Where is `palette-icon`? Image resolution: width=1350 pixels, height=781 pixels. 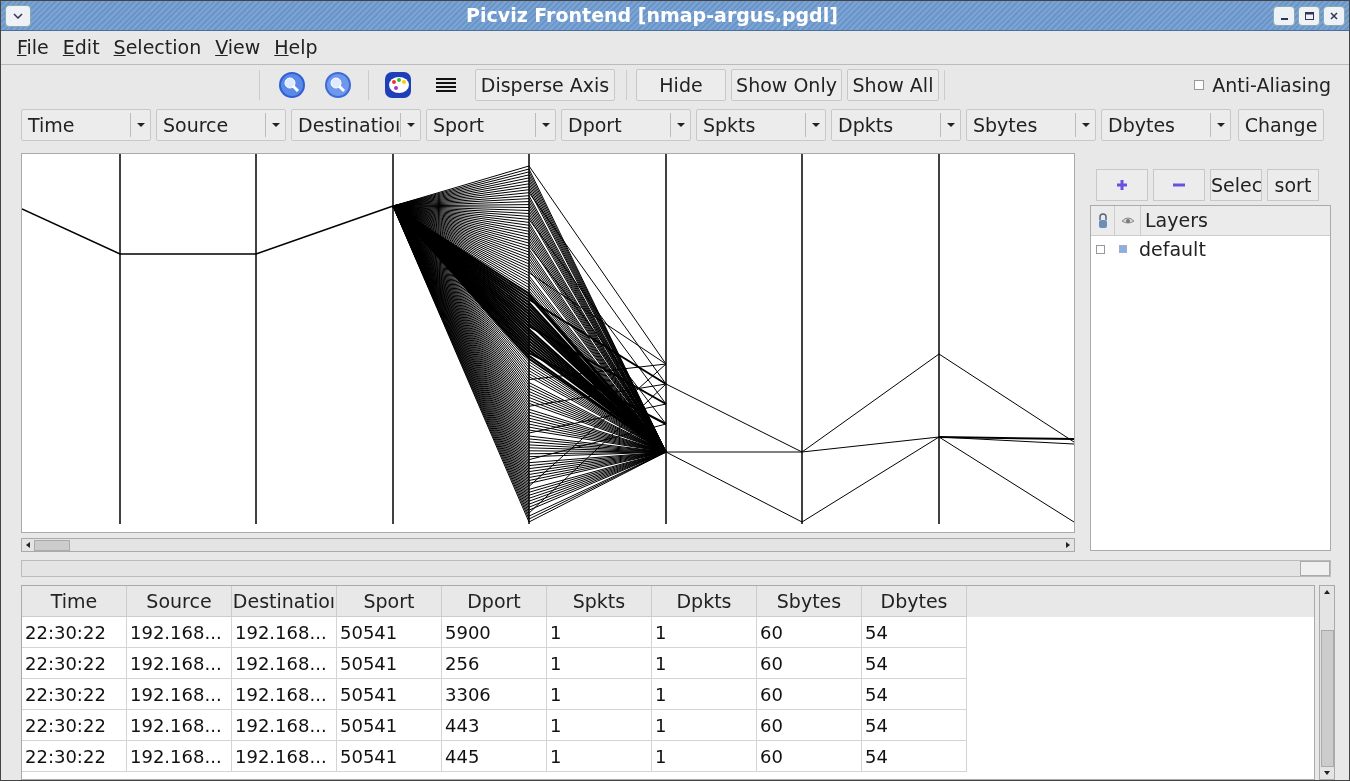 palette-icon is located at coordinates (398, 85).